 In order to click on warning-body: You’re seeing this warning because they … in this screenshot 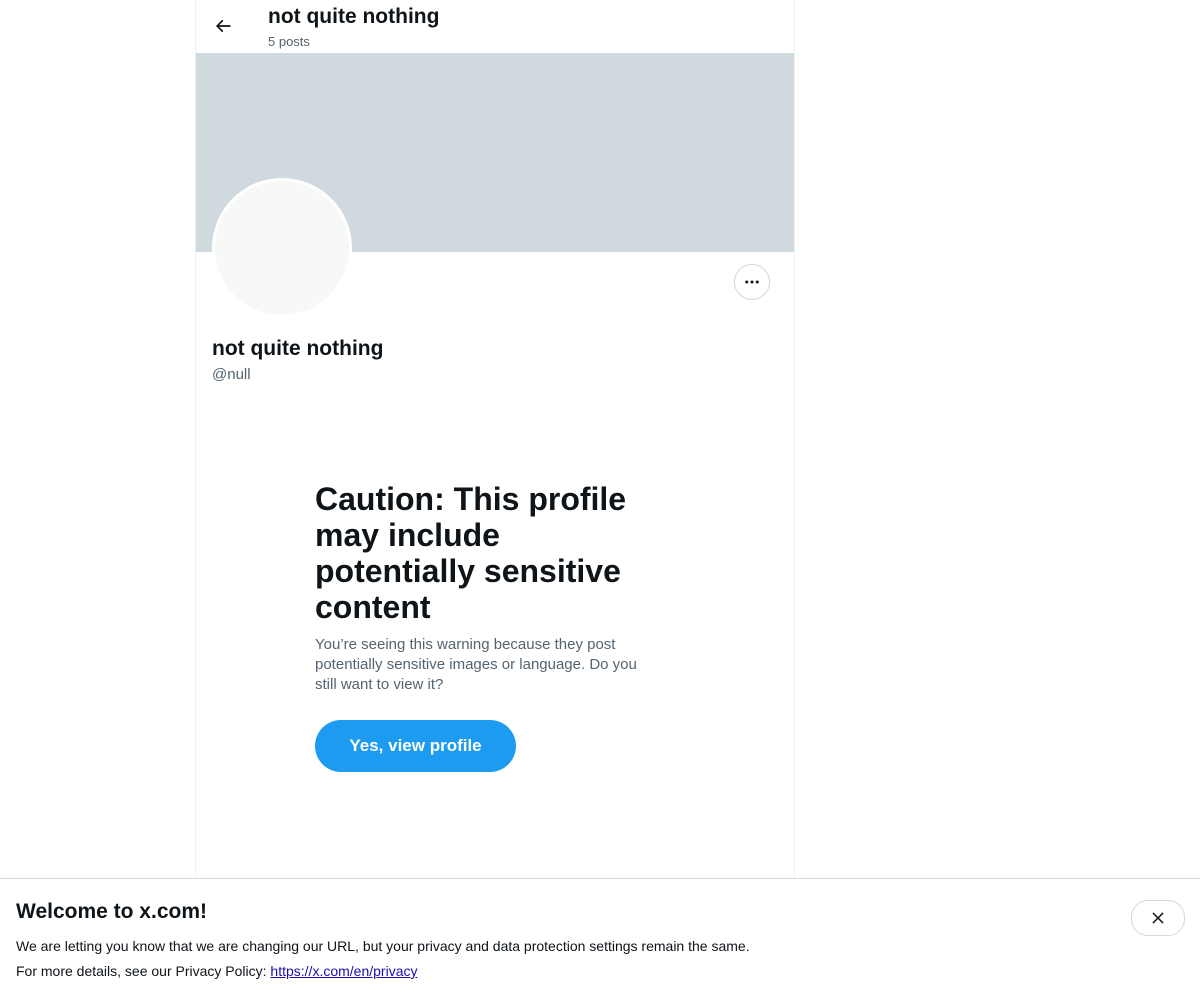, I will do `click(476, 664)`.